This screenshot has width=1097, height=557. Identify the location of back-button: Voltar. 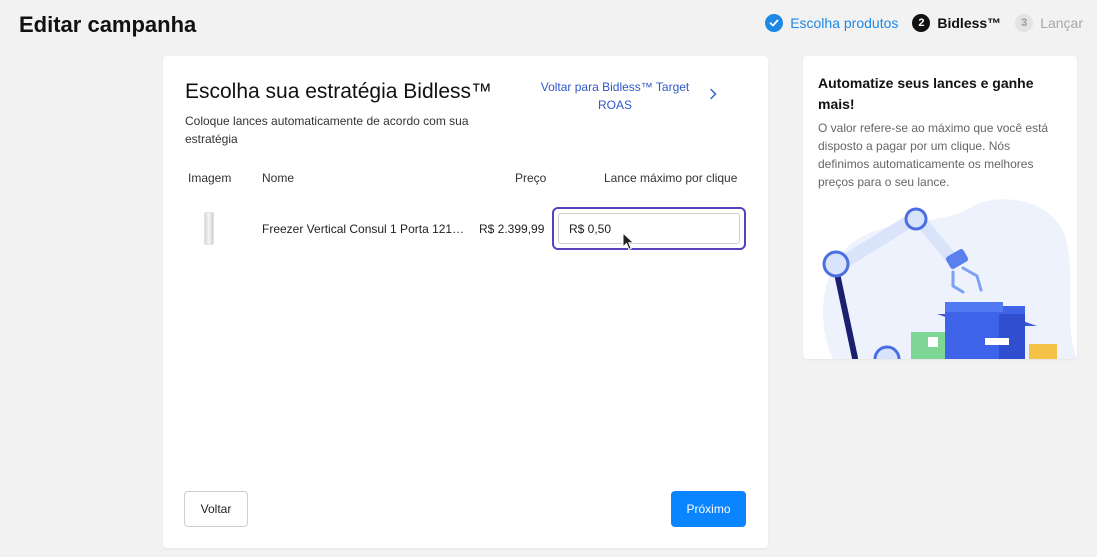
(216, 509).